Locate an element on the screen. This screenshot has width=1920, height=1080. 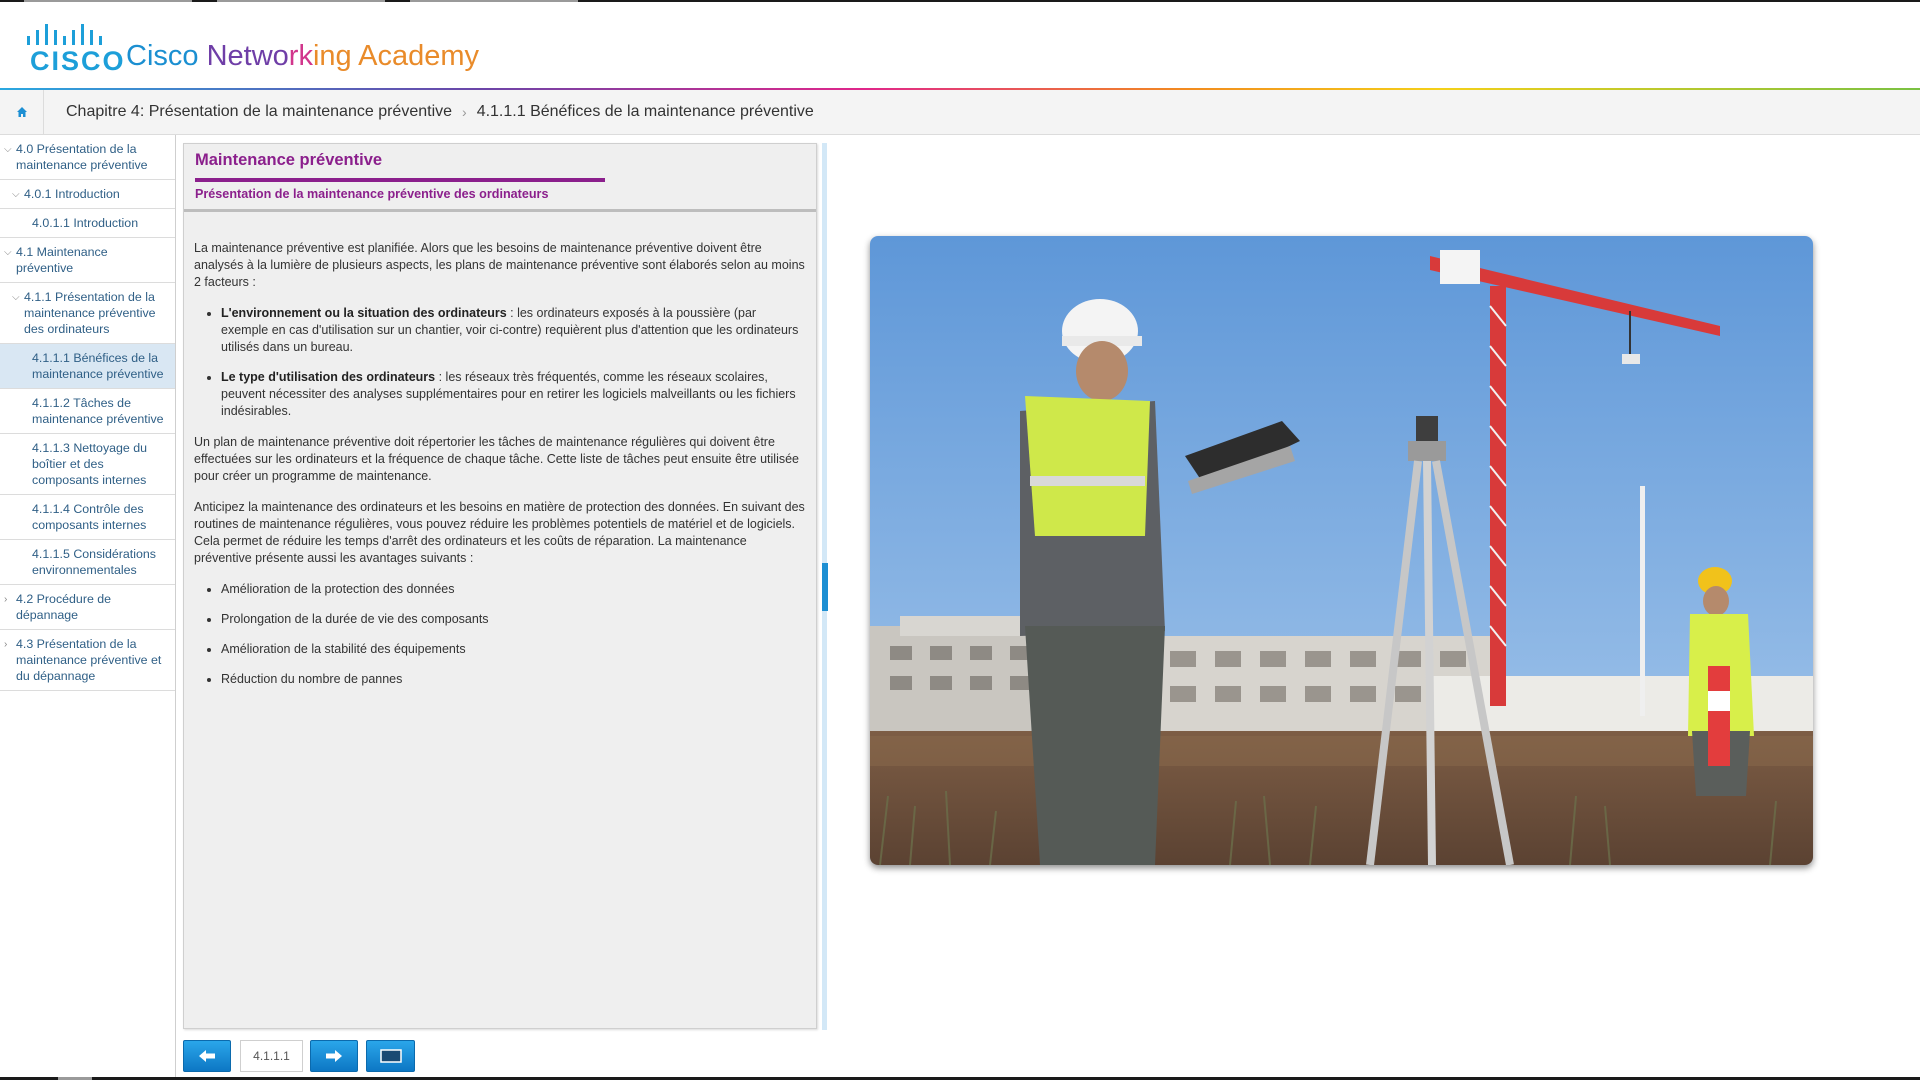
sidebar-item-label: 4.1.1.4 Contrôle des composants internes is located at coordinates (89, 517).